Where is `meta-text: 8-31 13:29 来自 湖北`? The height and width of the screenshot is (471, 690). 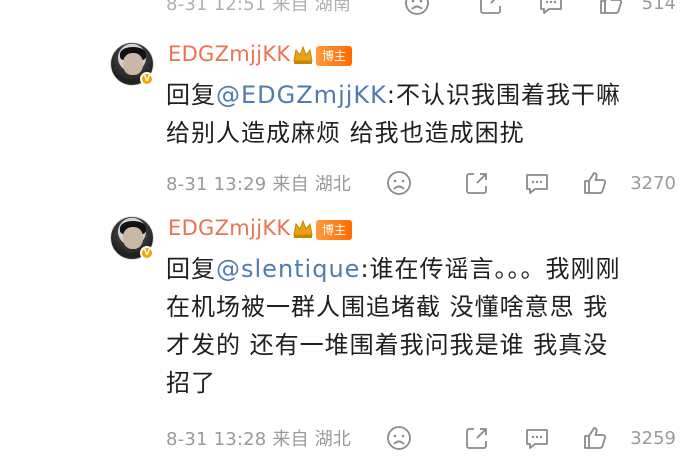
meta-text: 8-31 13:29 来自 湖北 is located at coordinates (259, 184).